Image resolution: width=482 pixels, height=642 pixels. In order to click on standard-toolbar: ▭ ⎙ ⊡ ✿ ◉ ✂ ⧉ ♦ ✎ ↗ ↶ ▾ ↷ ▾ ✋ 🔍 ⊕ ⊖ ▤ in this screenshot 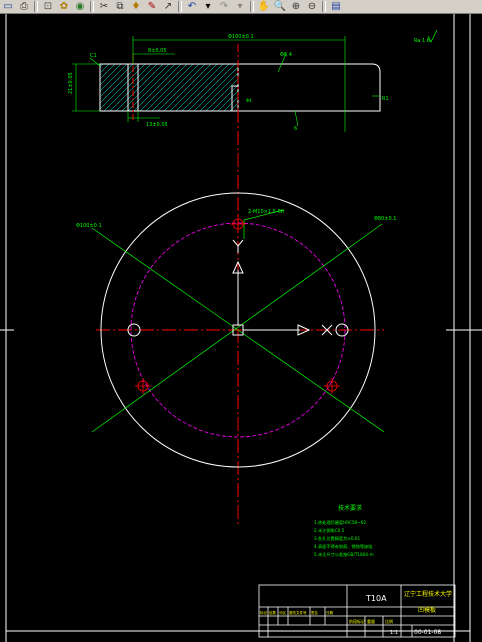, I will do `click(241, 7)`.